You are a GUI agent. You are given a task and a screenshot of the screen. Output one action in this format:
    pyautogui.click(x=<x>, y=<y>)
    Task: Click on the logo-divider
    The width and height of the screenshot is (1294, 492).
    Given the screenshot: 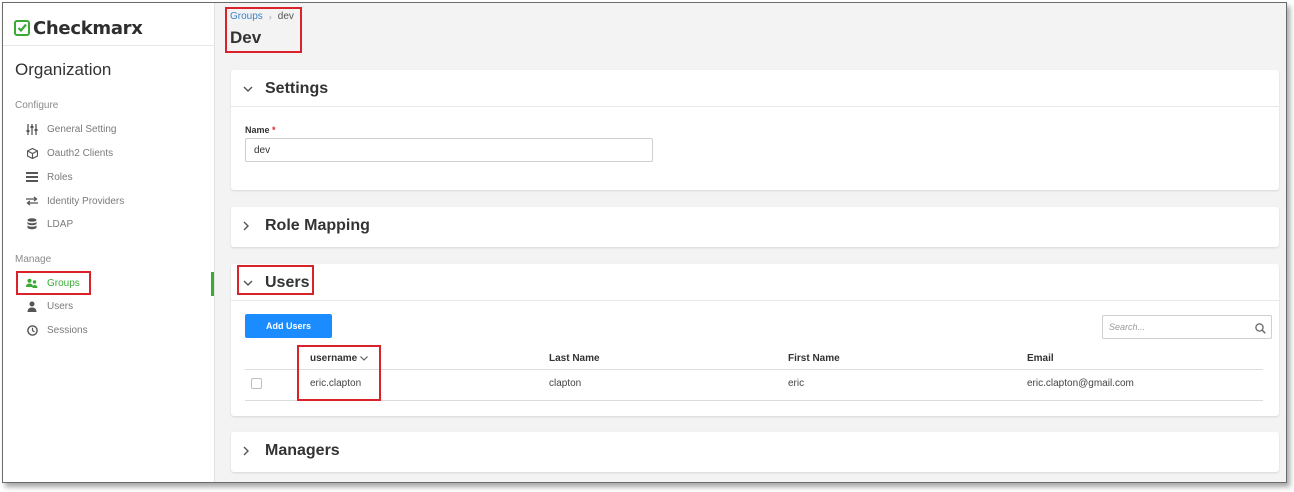 What is the action you would take?
    pyautogui.click(x=108, y=45)
    